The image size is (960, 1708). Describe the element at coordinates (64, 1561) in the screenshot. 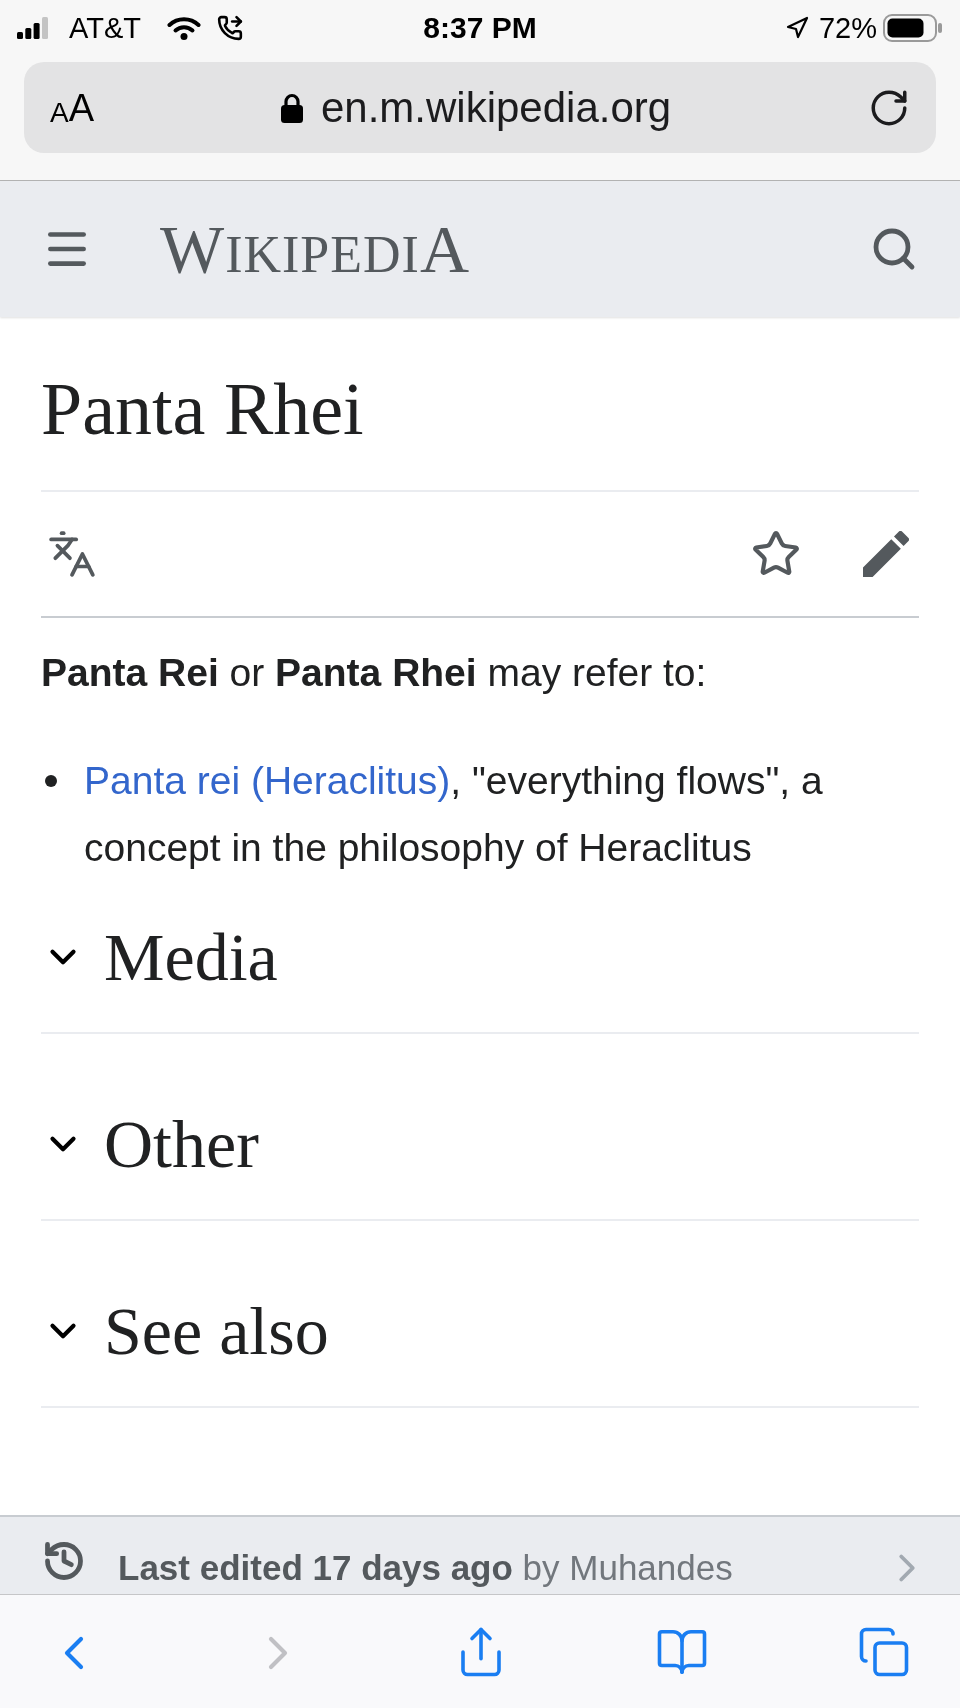

I see `history-icon` at that location.